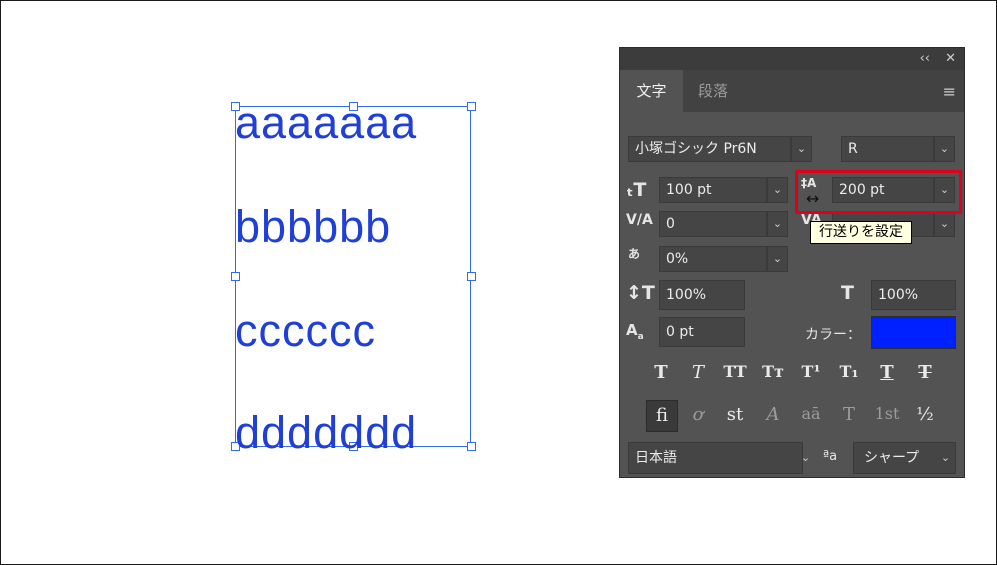 The image size is (997, 565). Describe the element at coordinates (773, 372) in the screenshot. I see `small-caps-button: Tт` at that location.